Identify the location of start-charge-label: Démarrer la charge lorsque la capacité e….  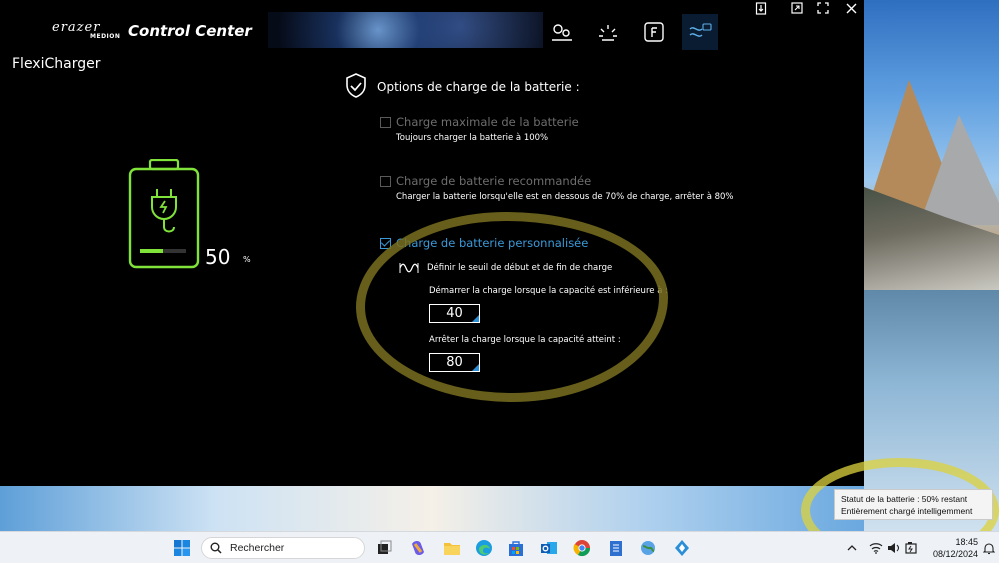
(548, 291).